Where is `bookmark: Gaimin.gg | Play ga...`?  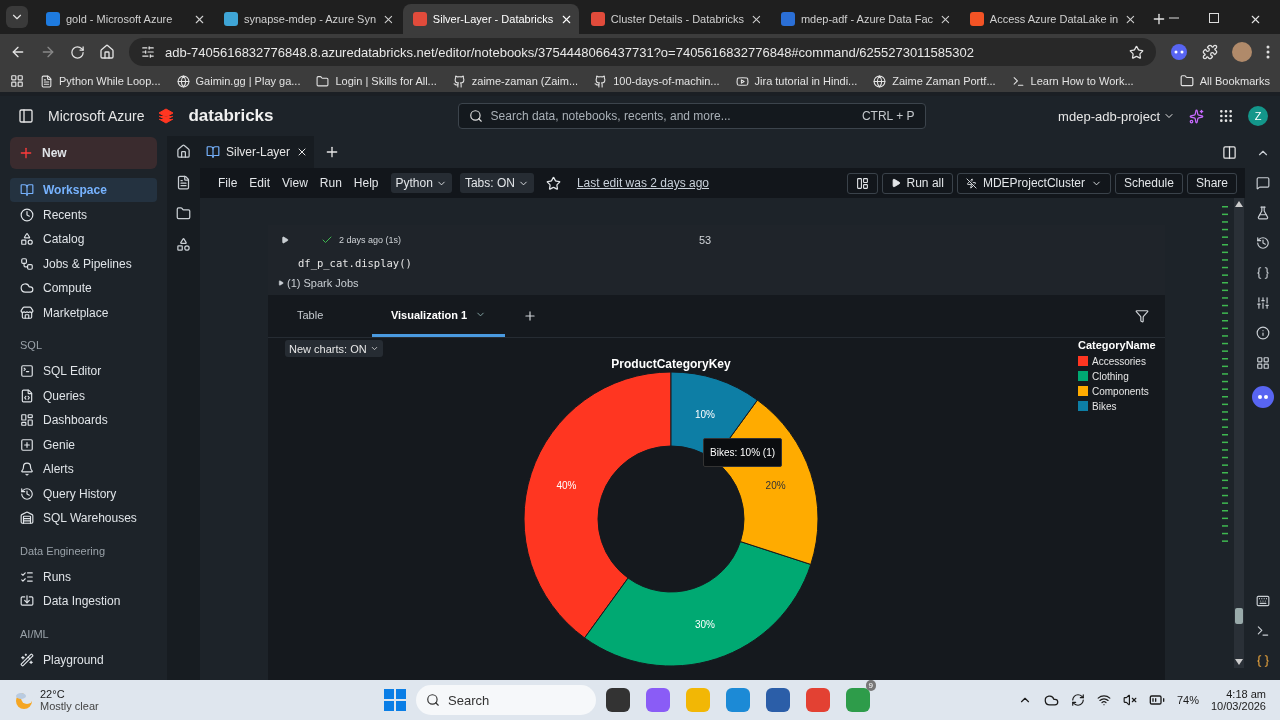
bookmark: Gaimin.gg | Play ga... is located at coordinates (238, 81).